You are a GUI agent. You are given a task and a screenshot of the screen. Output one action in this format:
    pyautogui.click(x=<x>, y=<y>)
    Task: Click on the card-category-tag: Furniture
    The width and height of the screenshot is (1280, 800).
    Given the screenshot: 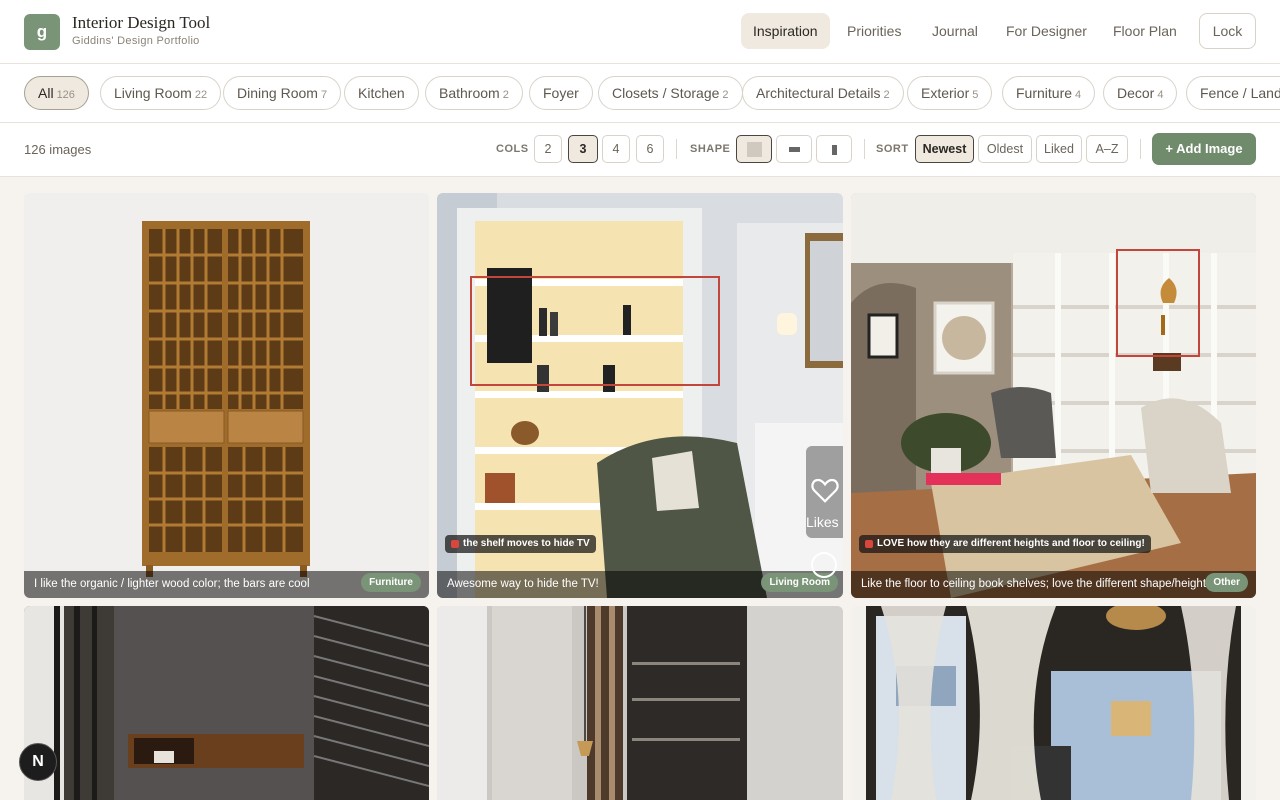 What is the action you would take?
    pyautogui.click(x=391, y=582)
    